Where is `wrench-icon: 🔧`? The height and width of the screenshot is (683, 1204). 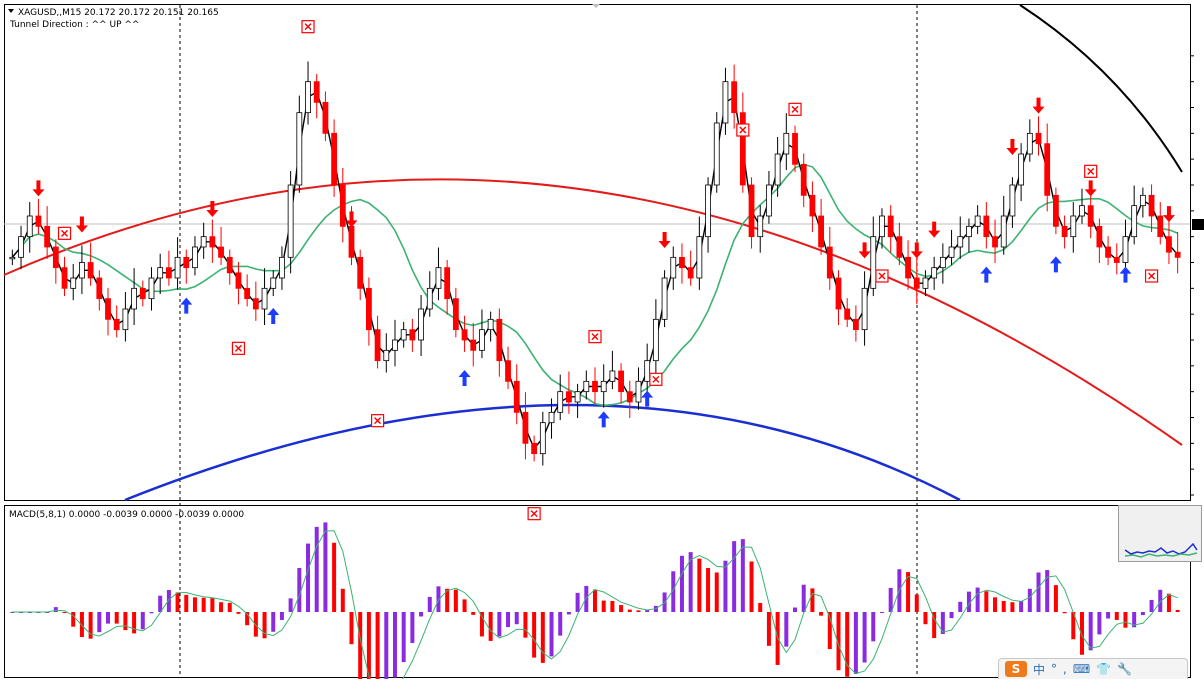
wrench-icon: 🔧 is located at coordinates (1124, 669).